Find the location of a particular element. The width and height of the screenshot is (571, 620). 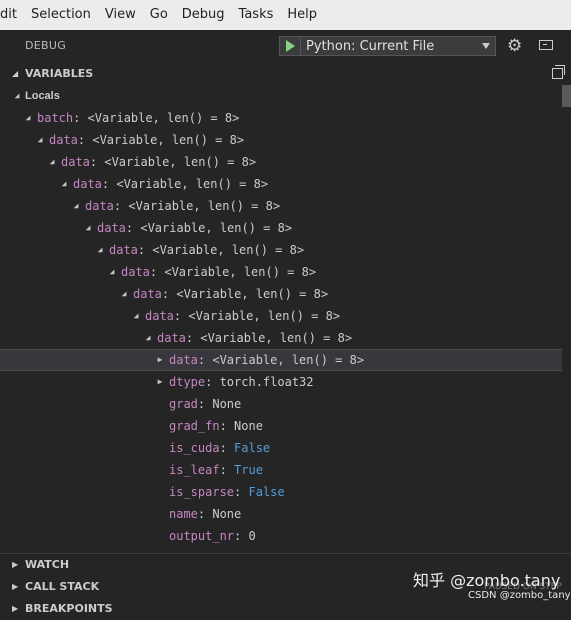

variable-row: grad_fn: None is located at coordinates (285, 426).